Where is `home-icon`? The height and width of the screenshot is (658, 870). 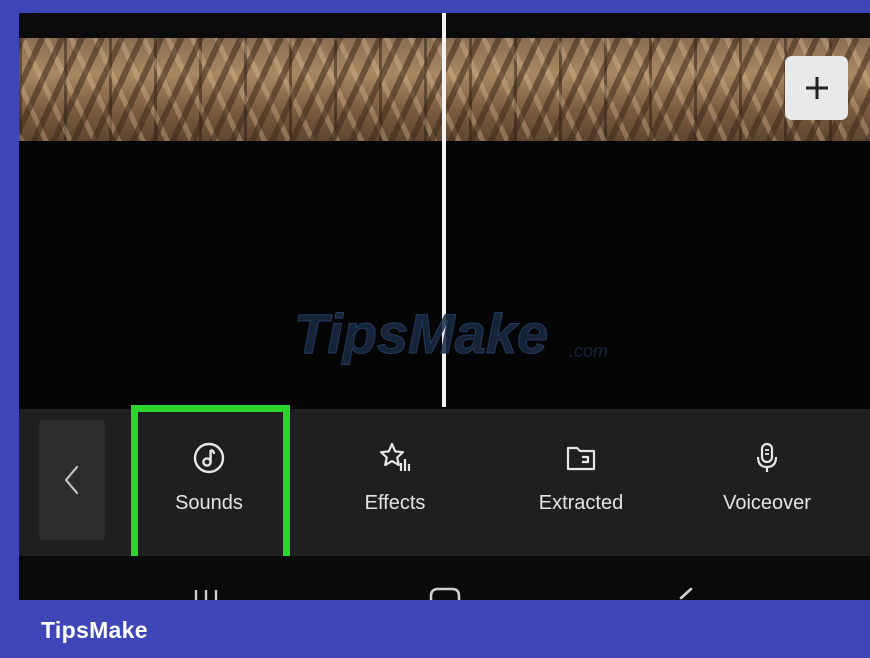
home-icon is located at coordinates (445, 593).